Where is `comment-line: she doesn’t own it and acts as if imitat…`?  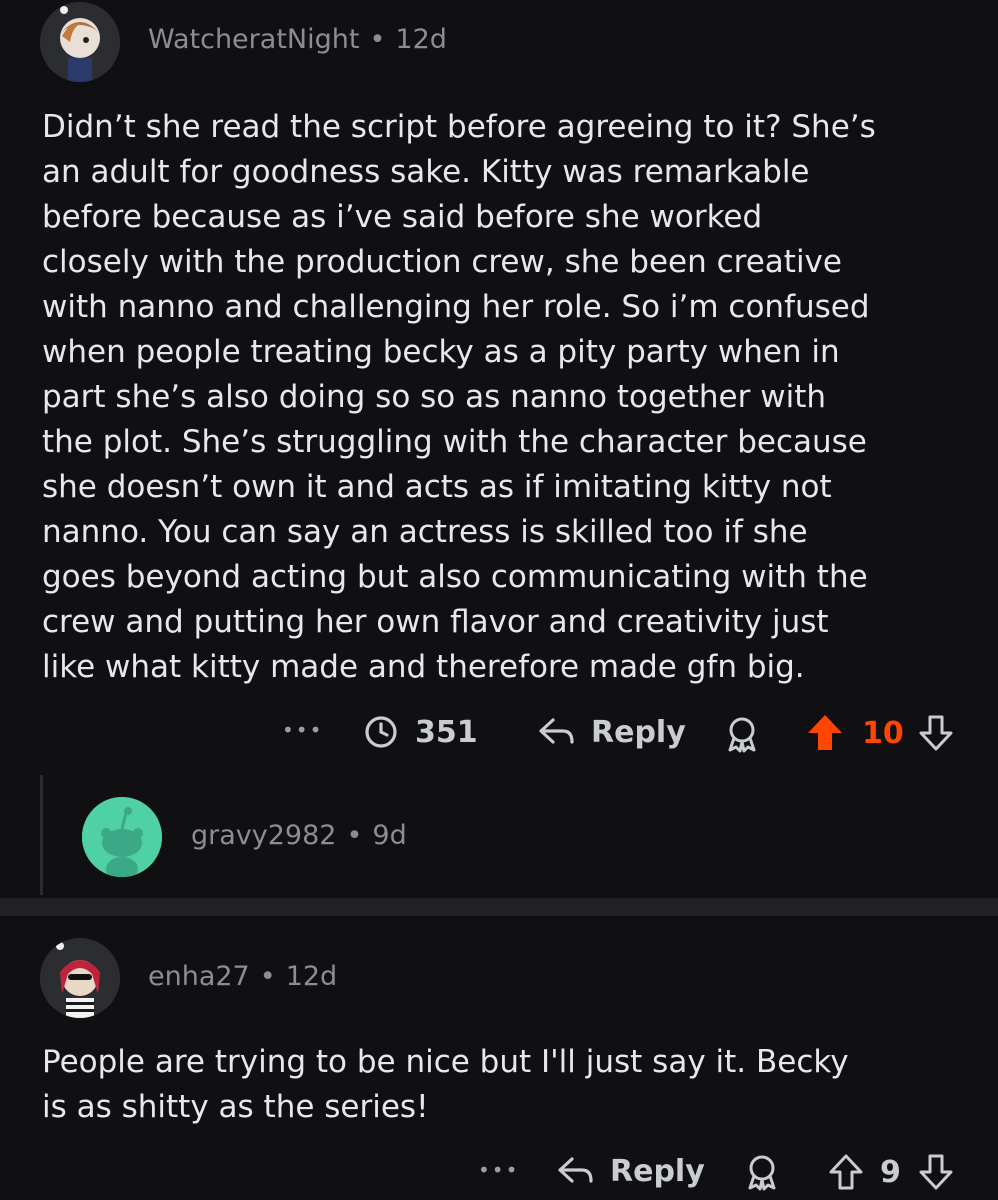 comment-line: she doesn’t own it and acts as if imitat… is located at coordinates (437, 487).